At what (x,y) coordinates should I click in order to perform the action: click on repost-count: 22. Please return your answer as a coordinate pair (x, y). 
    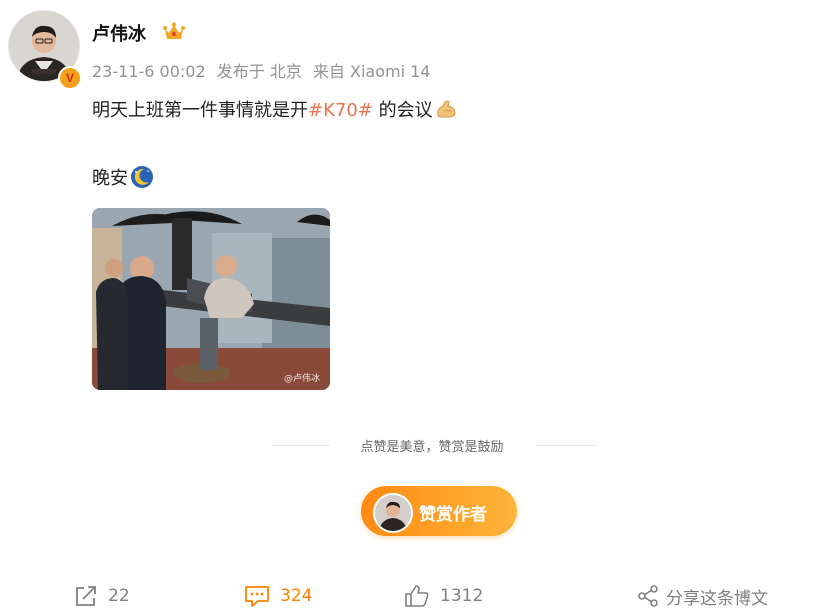
    Looking at the image, I should click on (119, 596).